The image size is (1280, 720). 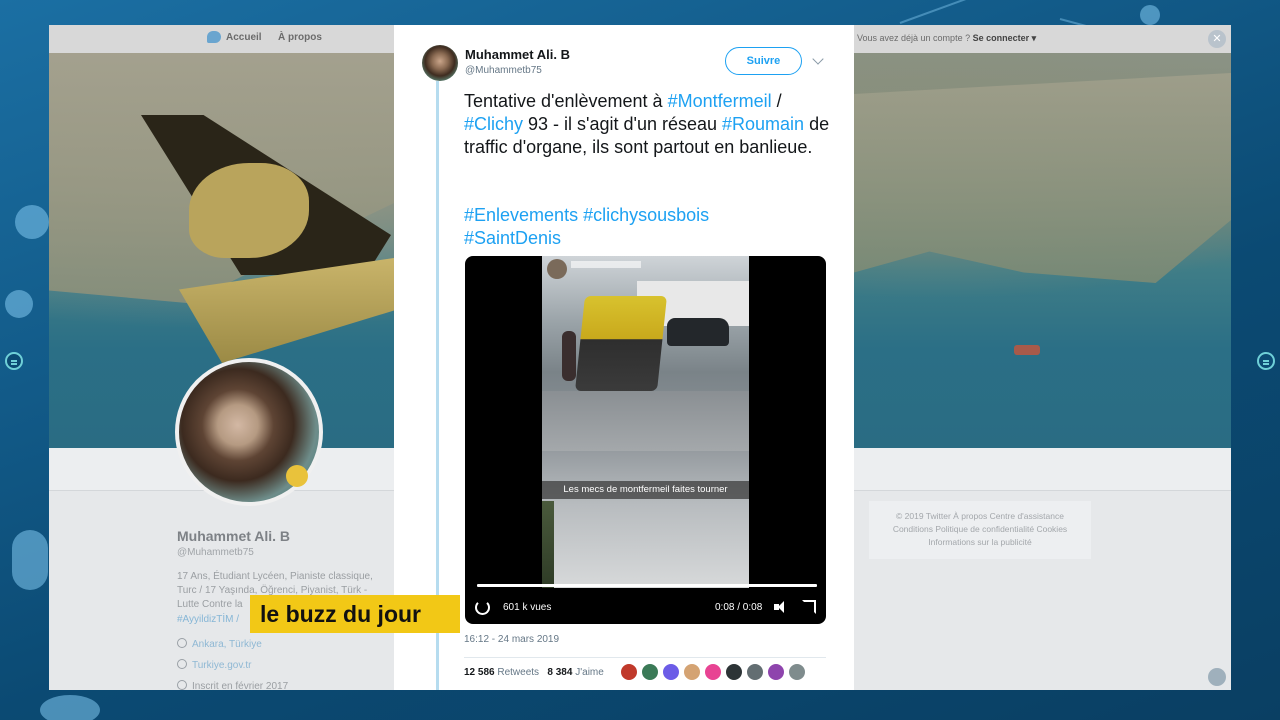 I want to click on right-side-button, so click(x=1266, y=361).